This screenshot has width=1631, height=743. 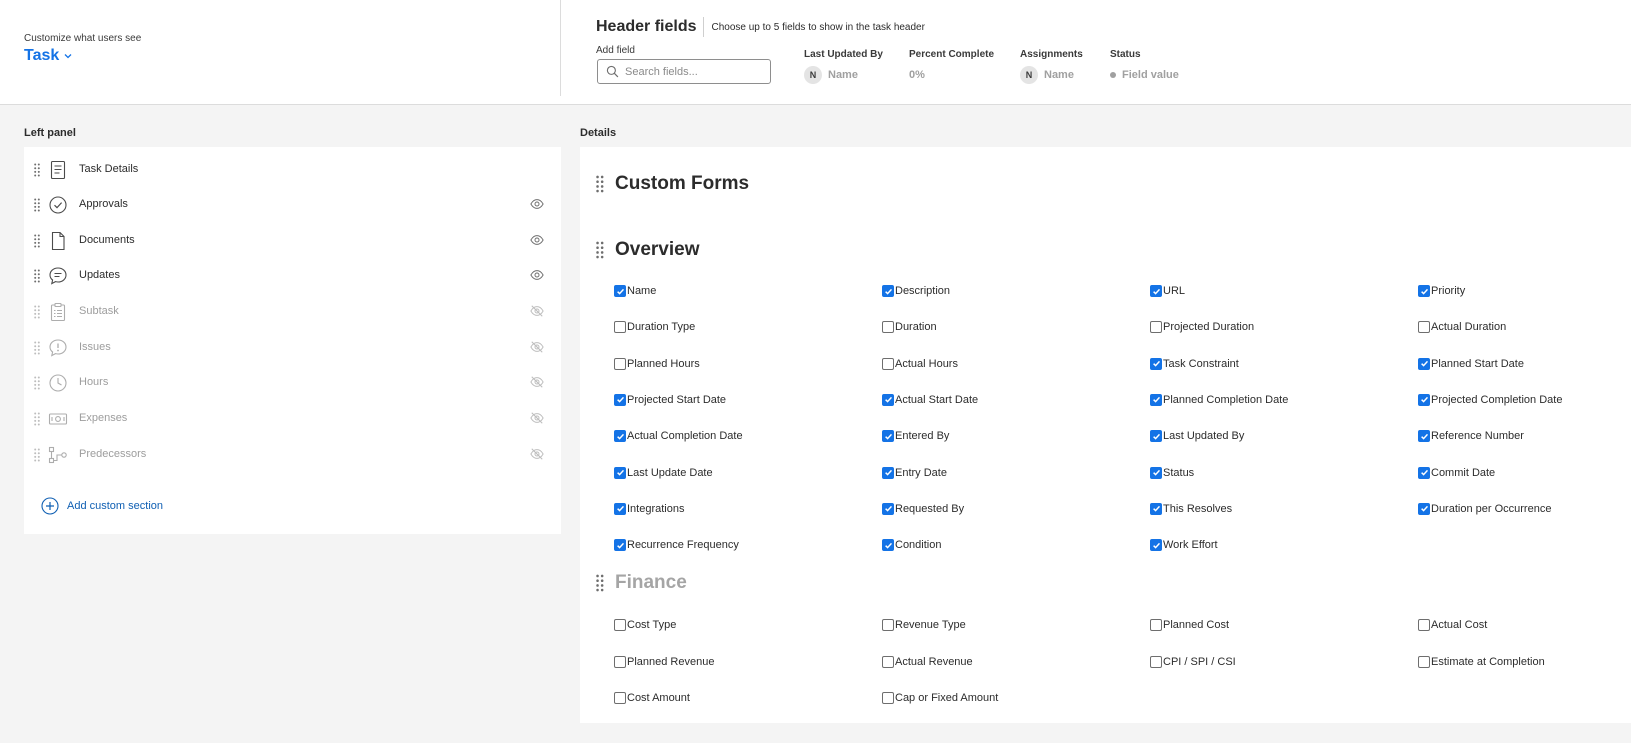 I want to click on checkbox-status: Status, so click(x=1172, y=472).